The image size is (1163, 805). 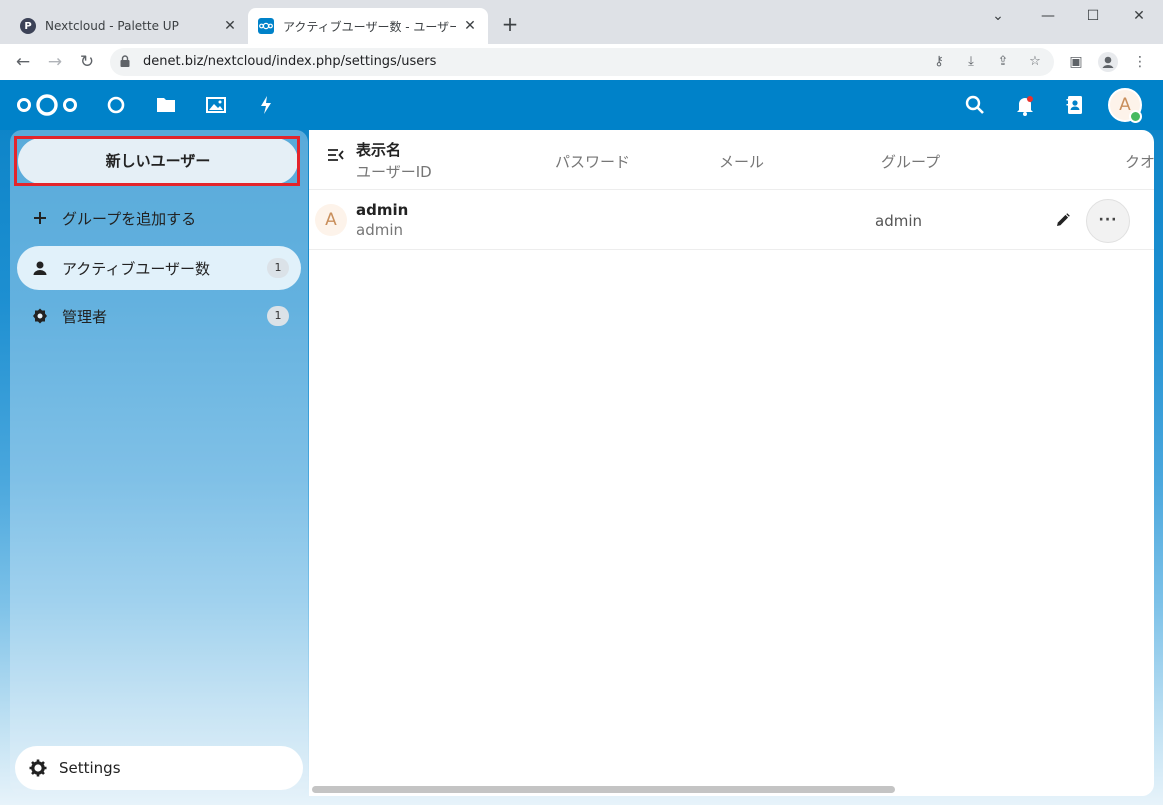 What do you see at coordinates (166, 105) in the screenshot?
I see `files-icon` at bounding box center [166, 105].